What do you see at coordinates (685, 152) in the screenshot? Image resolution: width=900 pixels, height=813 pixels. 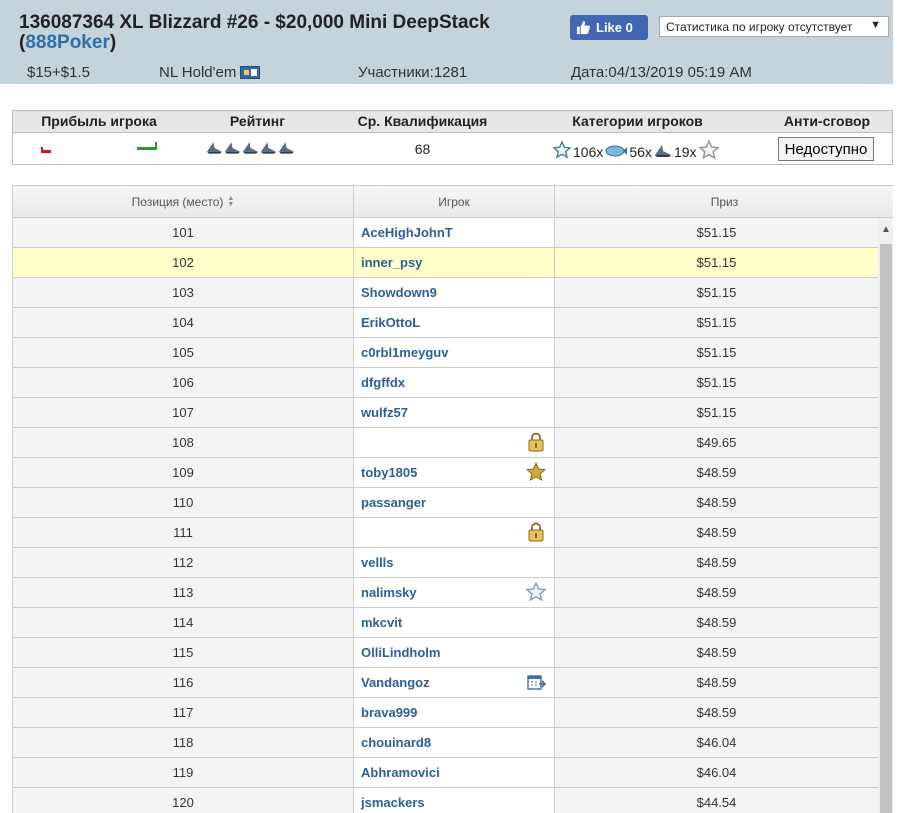 I see `category-count: 19x` at bounding box center [685, 152].